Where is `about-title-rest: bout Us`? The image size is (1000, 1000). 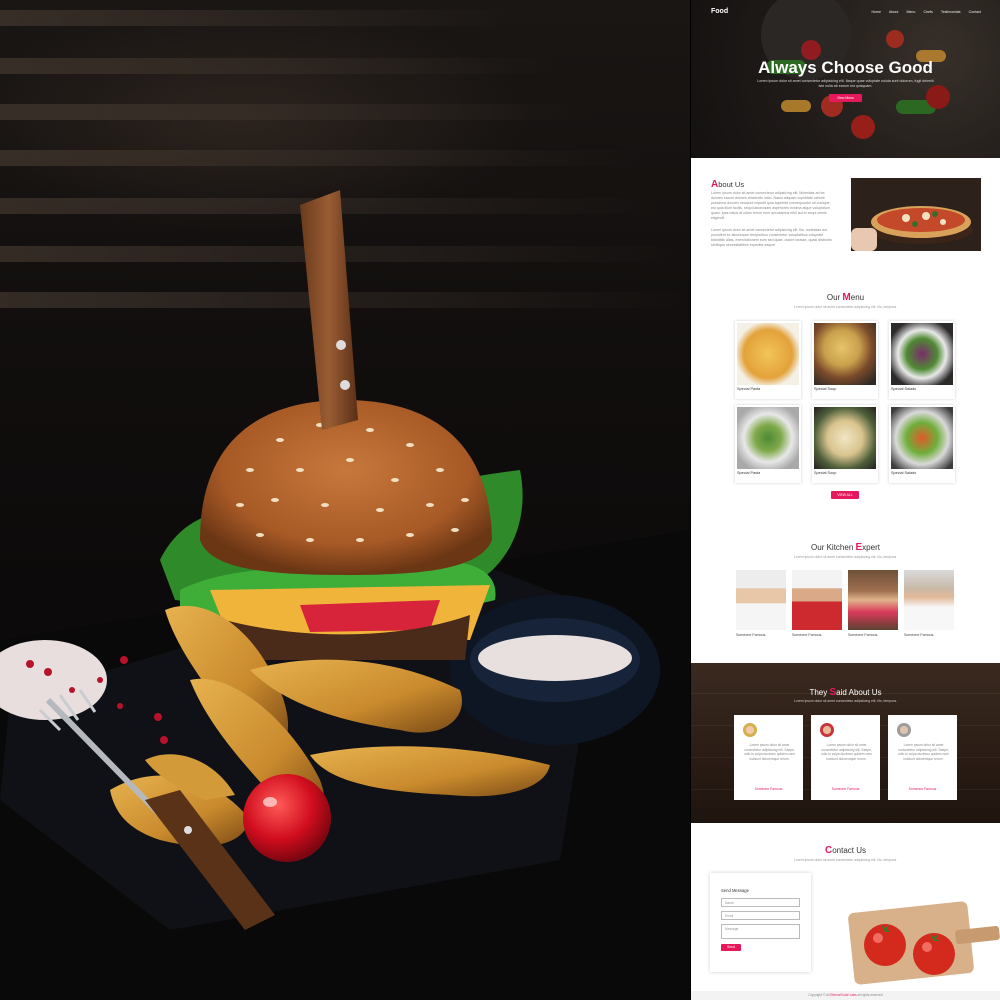 about-title-rest: bout Us is located at coordinates (731, 184).